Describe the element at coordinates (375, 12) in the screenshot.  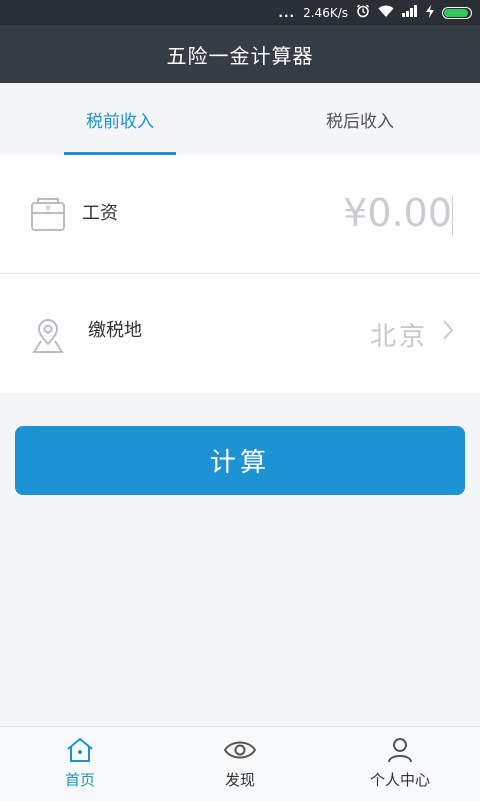
I see `status-bar-right: ... 2.46K/s` at that location.